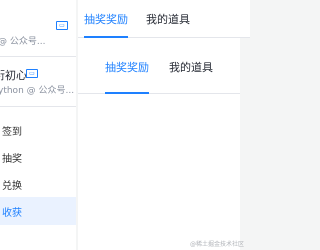  Describe the element at coordinates (38, 106) in the screenshot. I see `divider` at that location.